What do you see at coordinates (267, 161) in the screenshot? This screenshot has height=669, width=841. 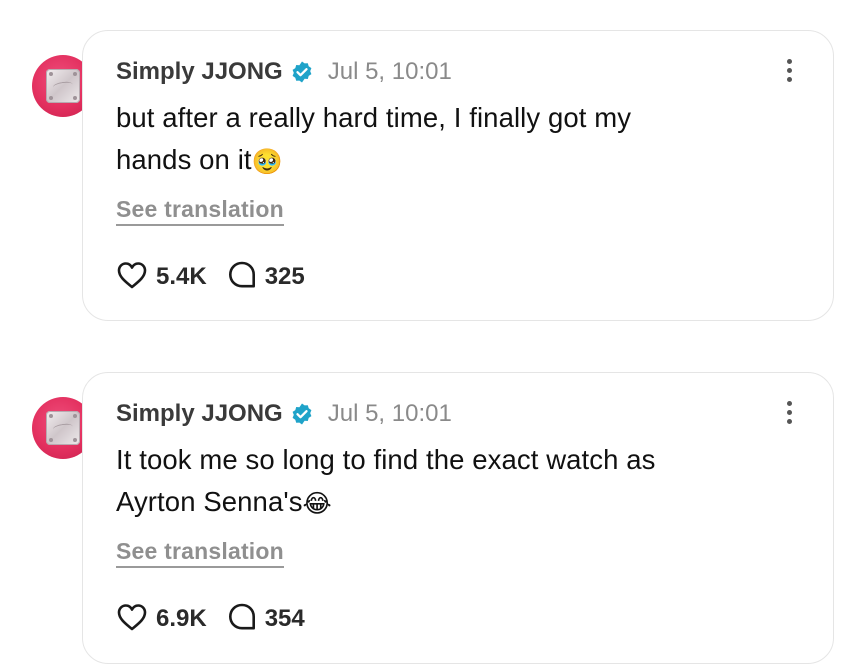 I see `pleading-face-emoji: 🥹` at bounding box center [267, 161].